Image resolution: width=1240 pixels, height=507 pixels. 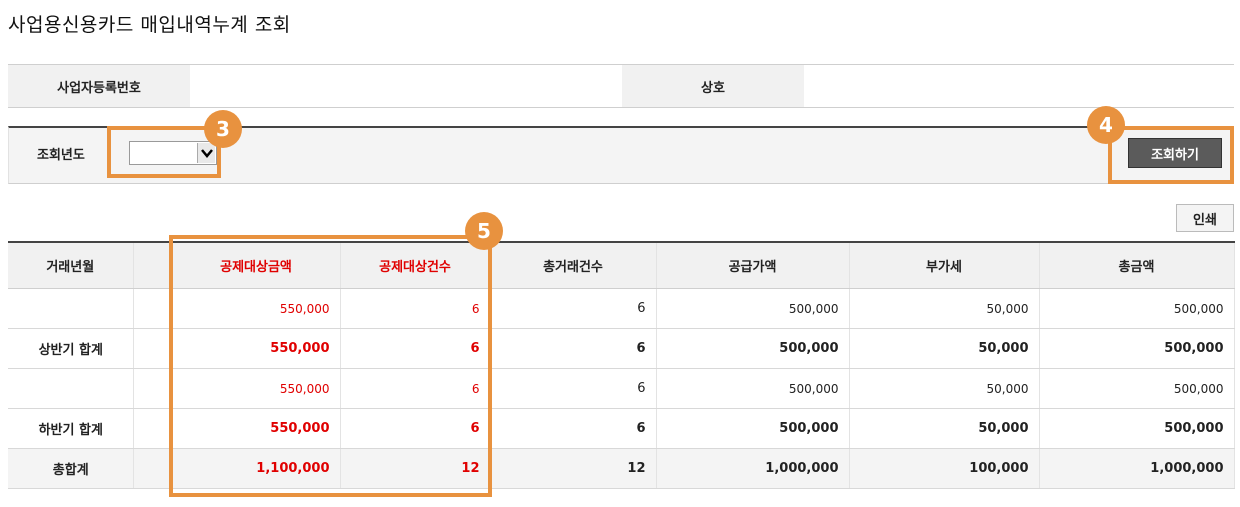 What do you see at coordinates (1205, 218) in the screenshot?
I see `print-button: 인쇄` at bounding box center [1205, 218].